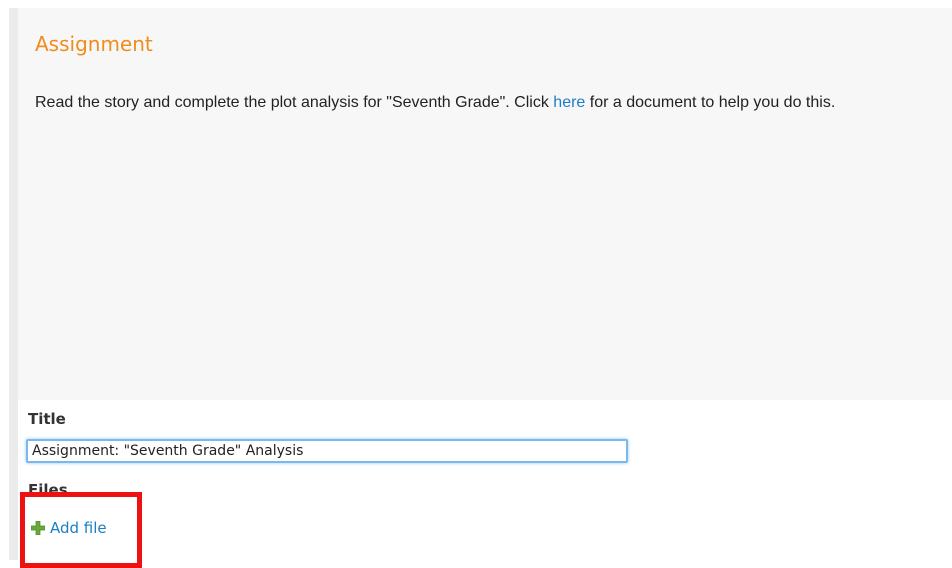 This screenshot has height=568, width=952. What do you see at coordinates (38, 528) in the screenshot?
I see `plus-icon` at bounding box center [38, 528].